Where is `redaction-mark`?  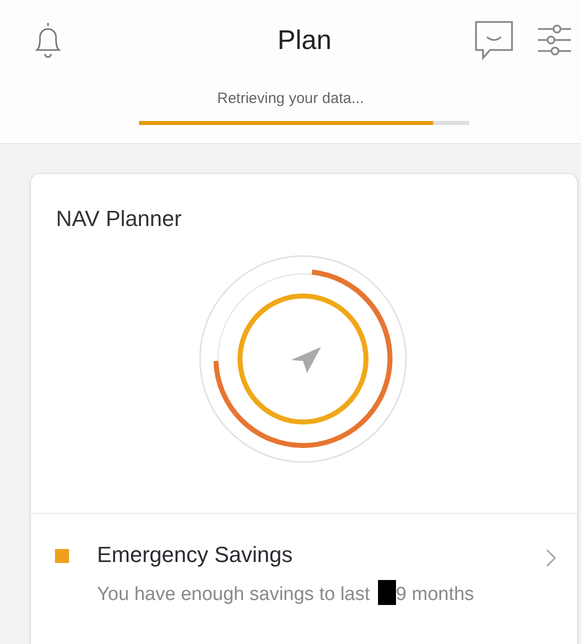
redaction-mark is located at coordinates (387, 592).